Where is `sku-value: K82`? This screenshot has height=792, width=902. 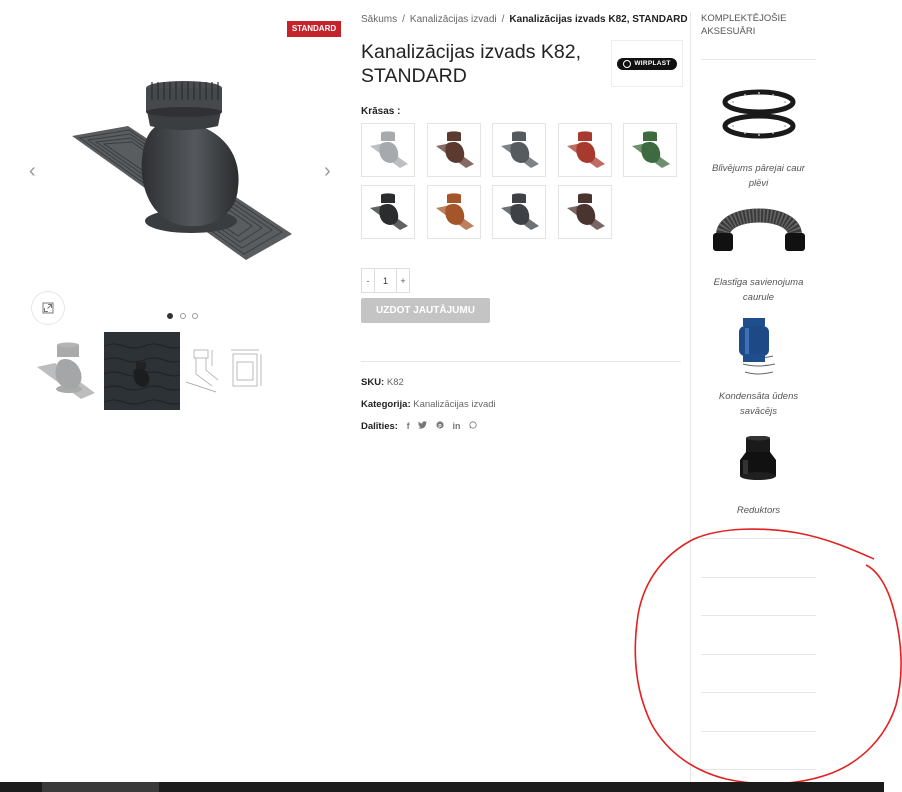
sku-value: K82 is located at coordinates (395, 382).